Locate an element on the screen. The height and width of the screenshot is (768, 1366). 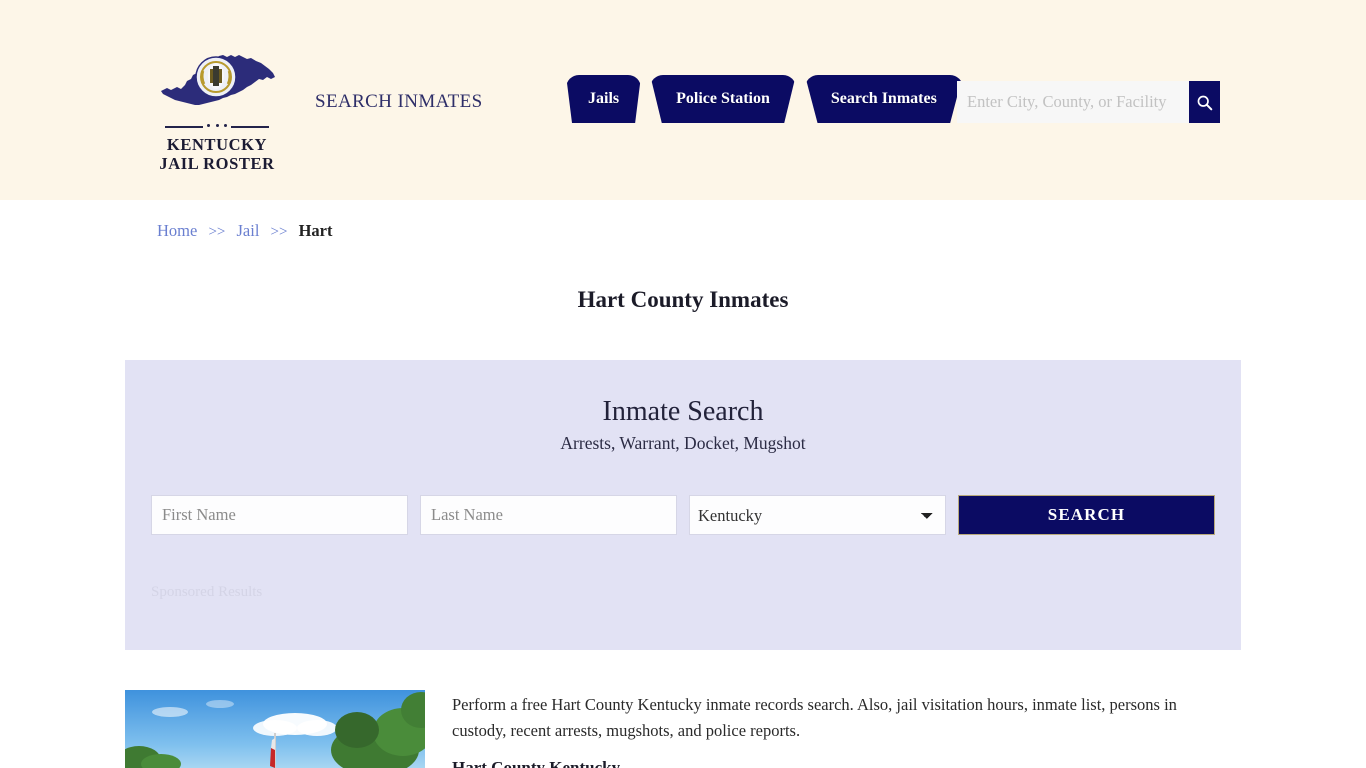
state-select: Kentucky is located at coordinates (817, 515).